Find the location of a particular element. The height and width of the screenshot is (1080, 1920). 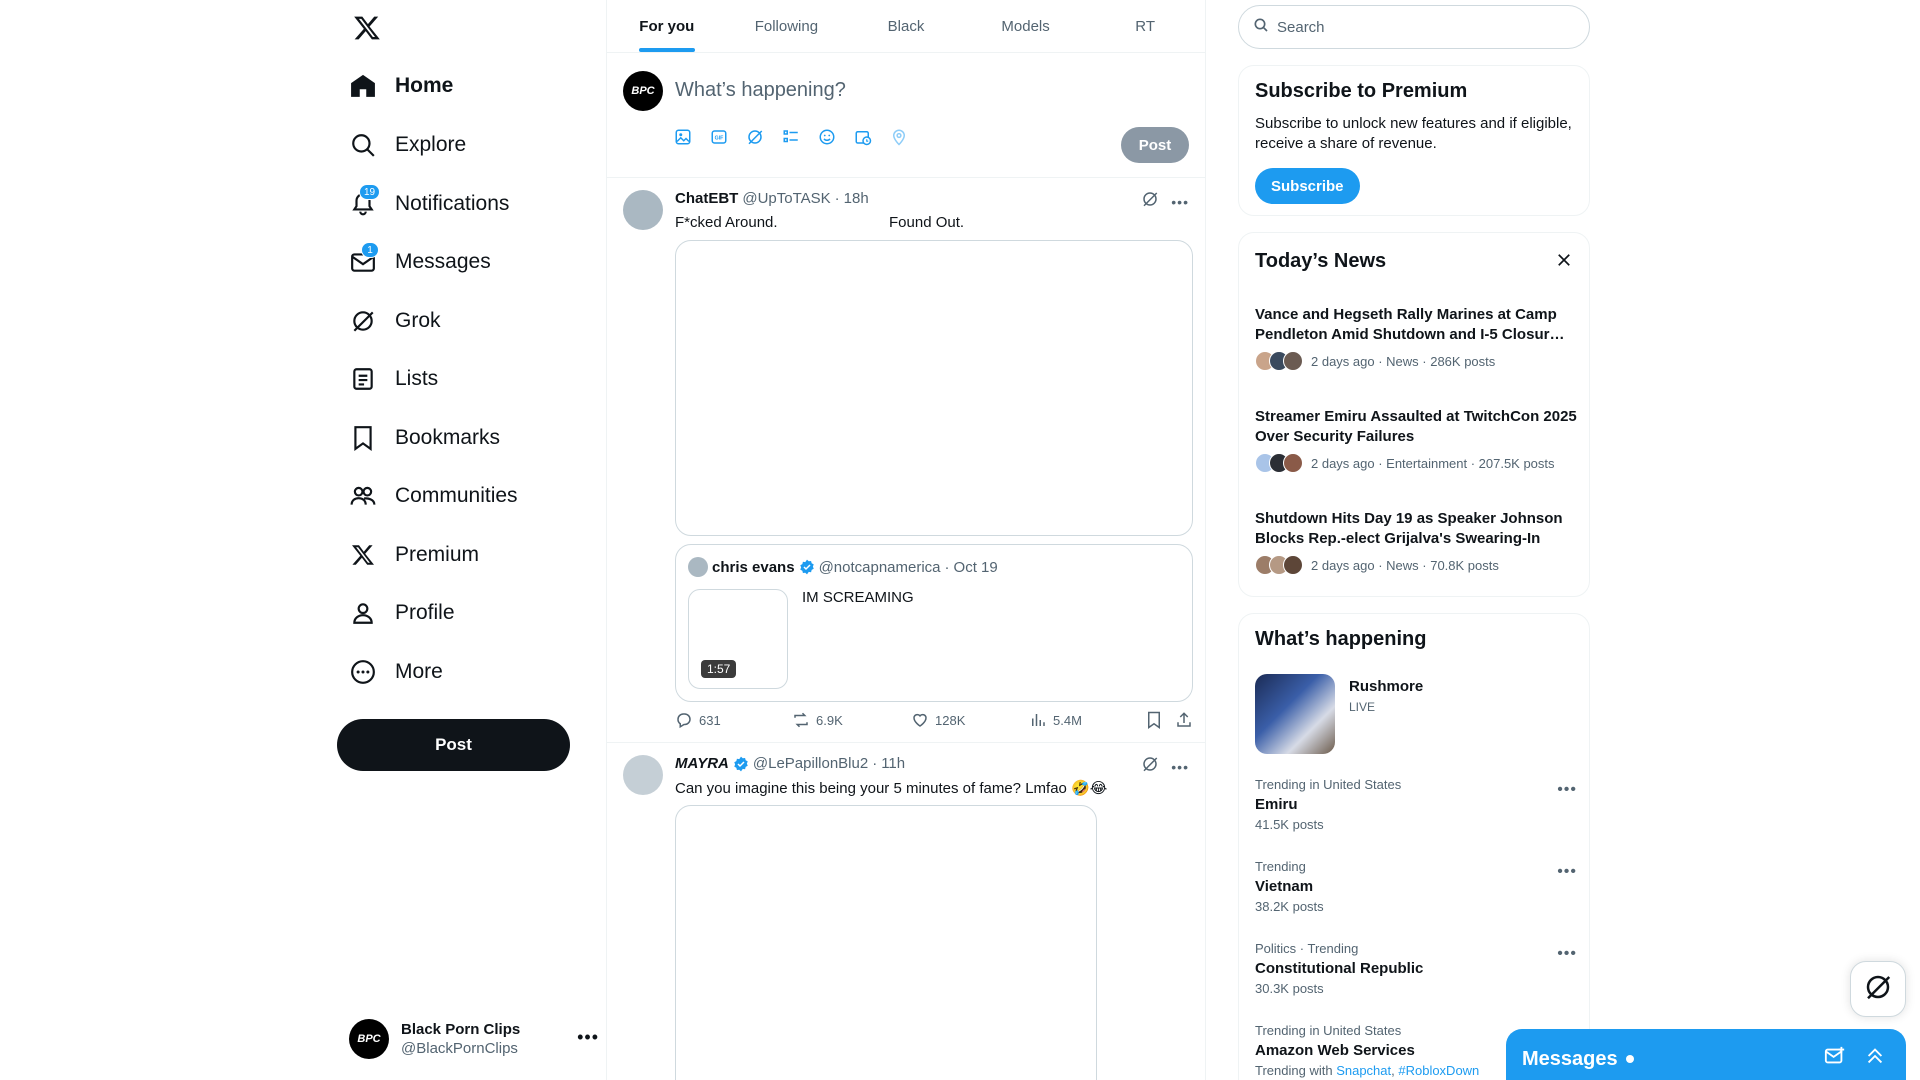

share-icon is located at coordinates (1184, 720).